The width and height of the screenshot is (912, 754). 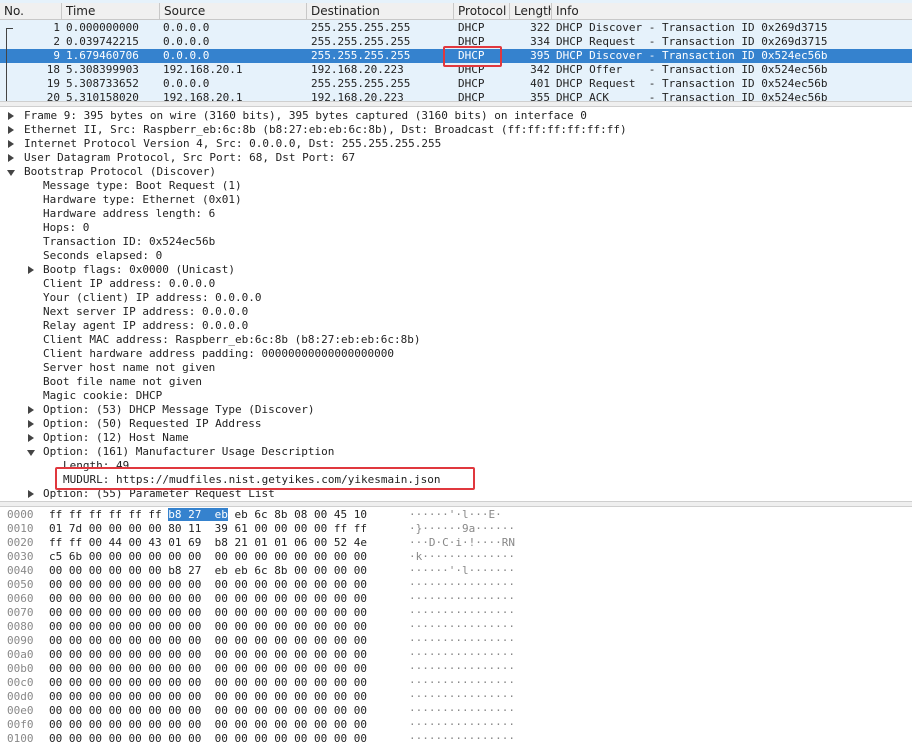 I want to click on hex-byte: b8, so click(x=221, y=542).